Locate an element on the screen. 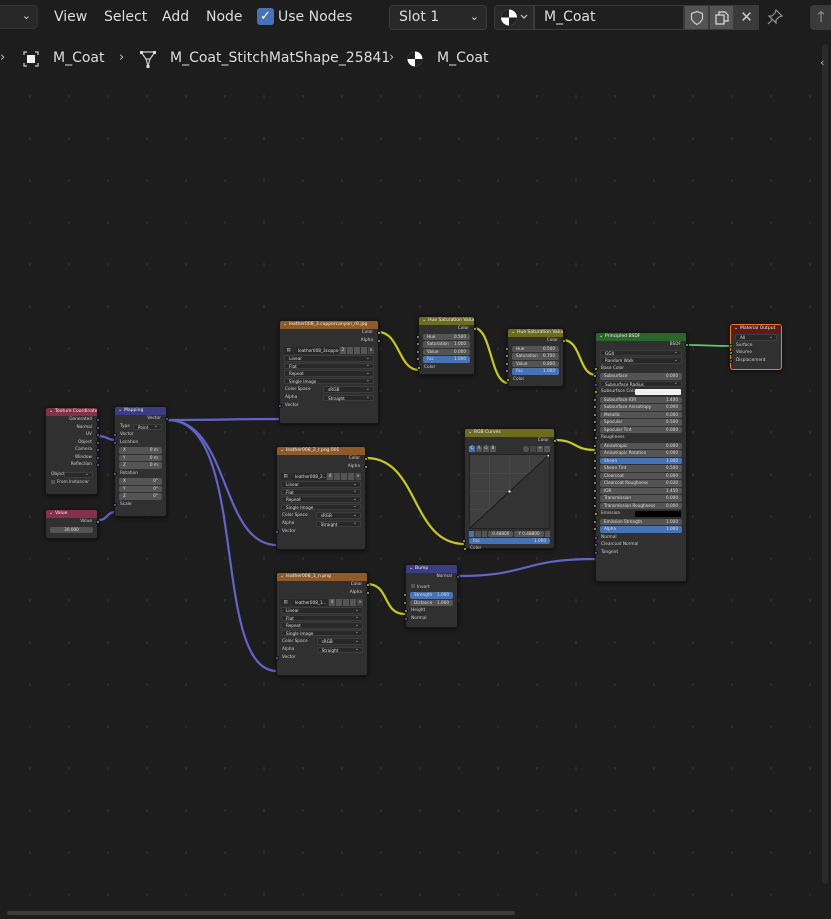 The width and height of the screenshot is (831, 919). input-specular: Specular 0.500 is located at coordinates (637, 422).